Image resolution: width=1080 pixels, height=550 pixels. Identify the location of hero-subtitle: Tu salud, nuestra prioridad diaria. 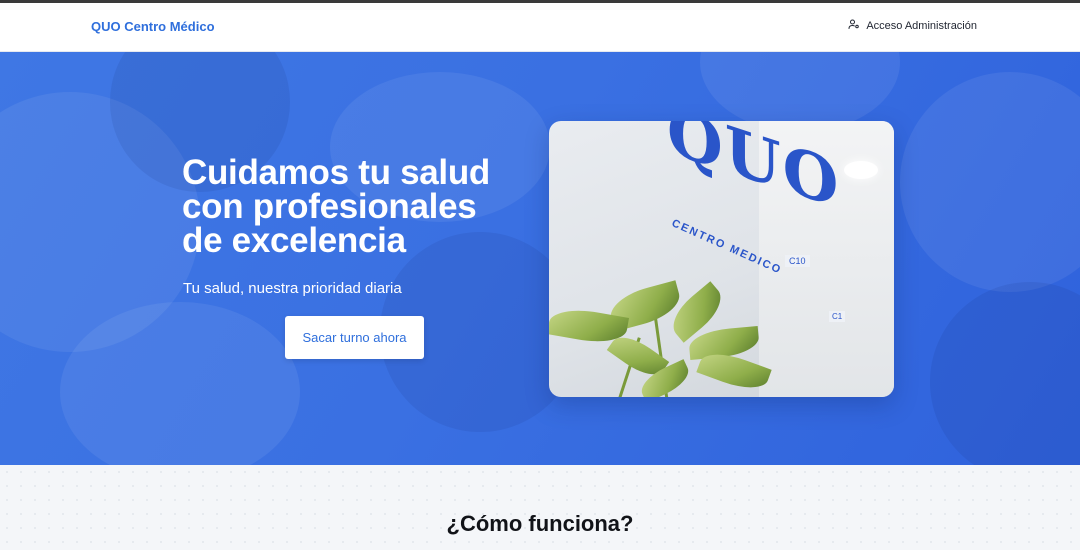
(292, 288).